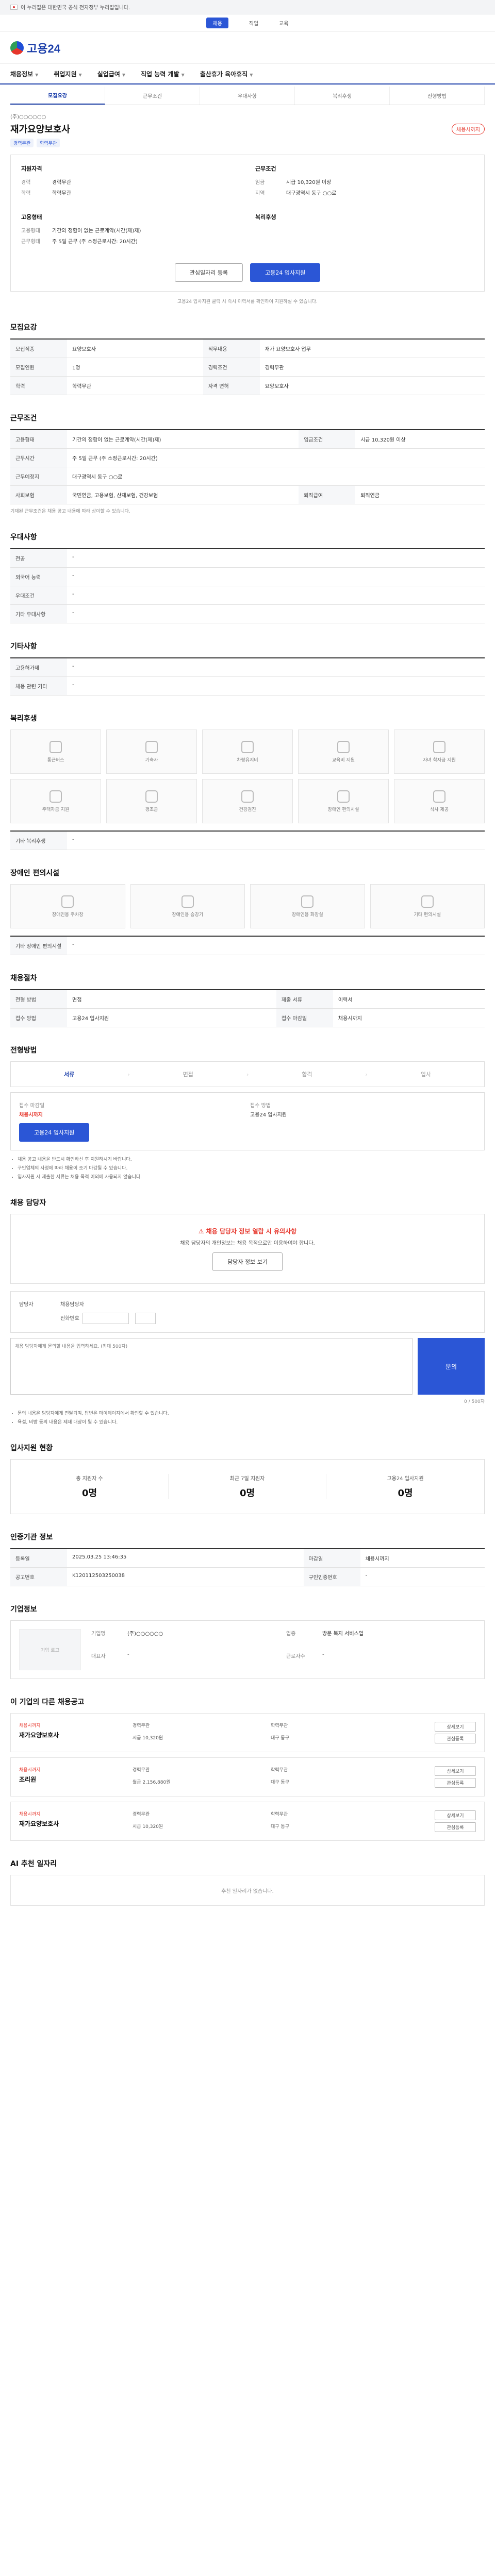  Describe the element at coordinates (344, 801) in the screenshot. I see `welfare-item: 장애인 편의시설` at that location.